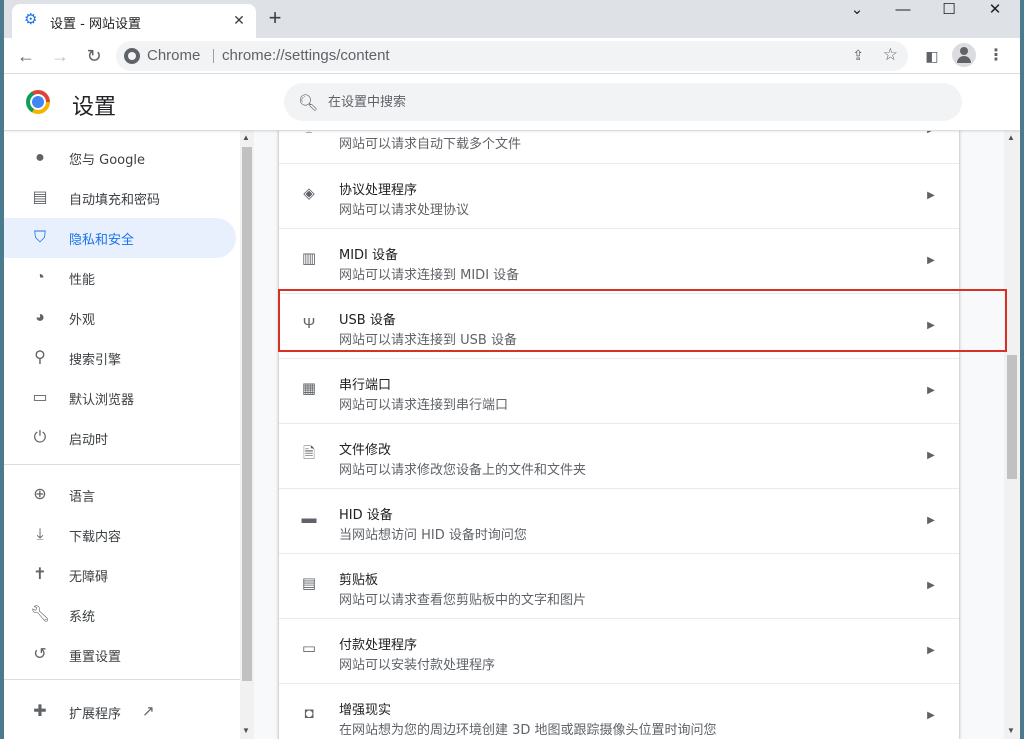 The image size is (1024, 739). I want to click on sidebar-divider, so click(122, 464).